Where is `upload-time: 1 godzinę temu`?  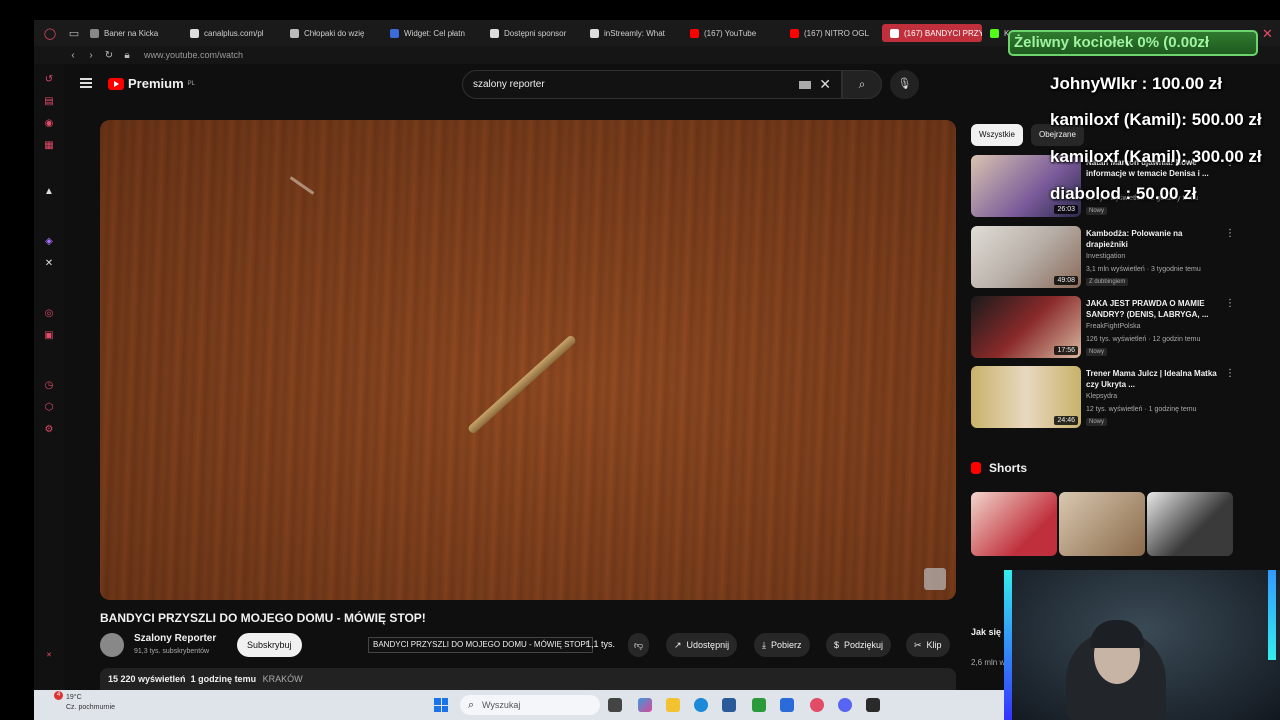 upload-time: 1 godzinę temu is located at coordinates (223, 679).